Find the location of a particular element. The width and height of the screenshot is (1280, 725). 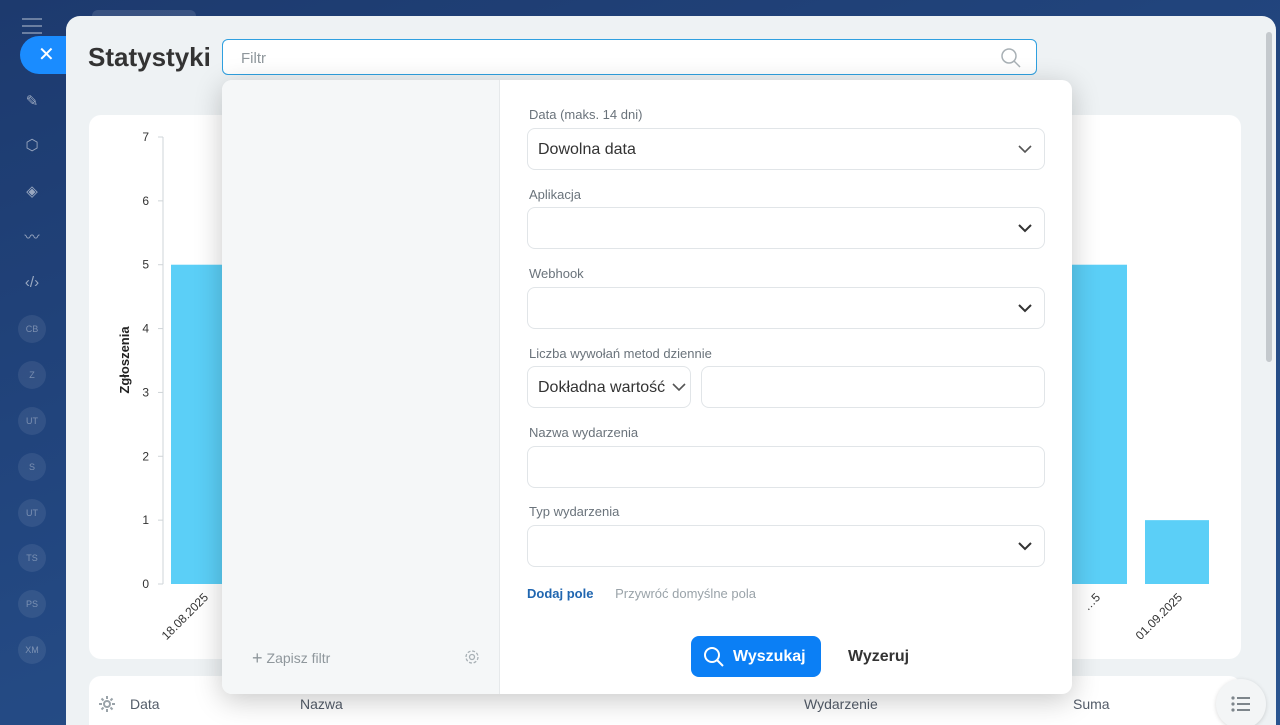

webhook-select is located at coordinates (786, 308).